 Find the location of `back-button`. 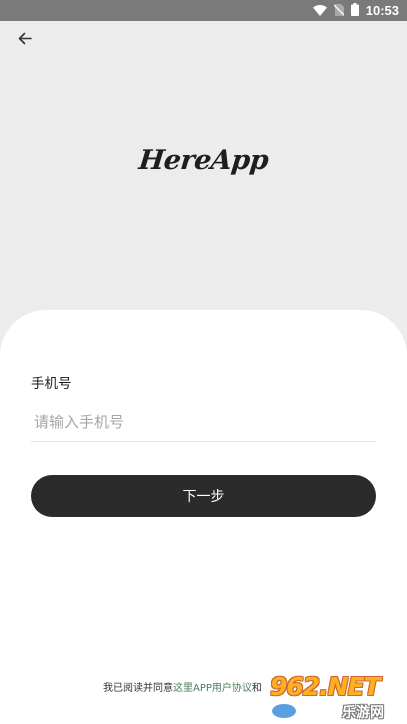

back-button is located at coordinates (25, 39).